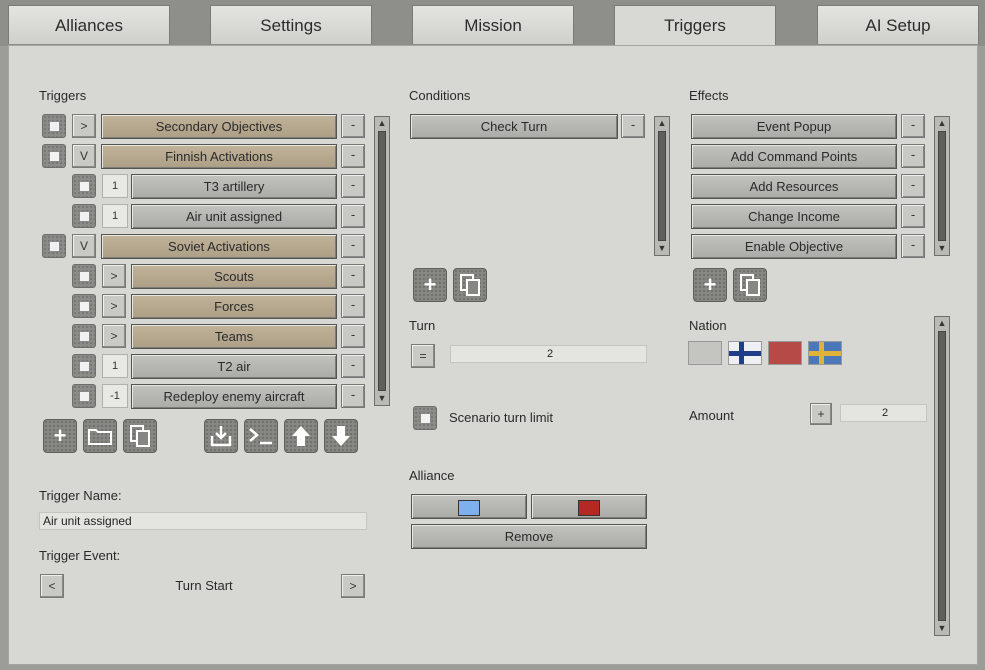 This screenshot has height=670, width=985. Describe the element at coordinates (548, 354) in the screenshot. I see `turn-value-field: 2` at that location.